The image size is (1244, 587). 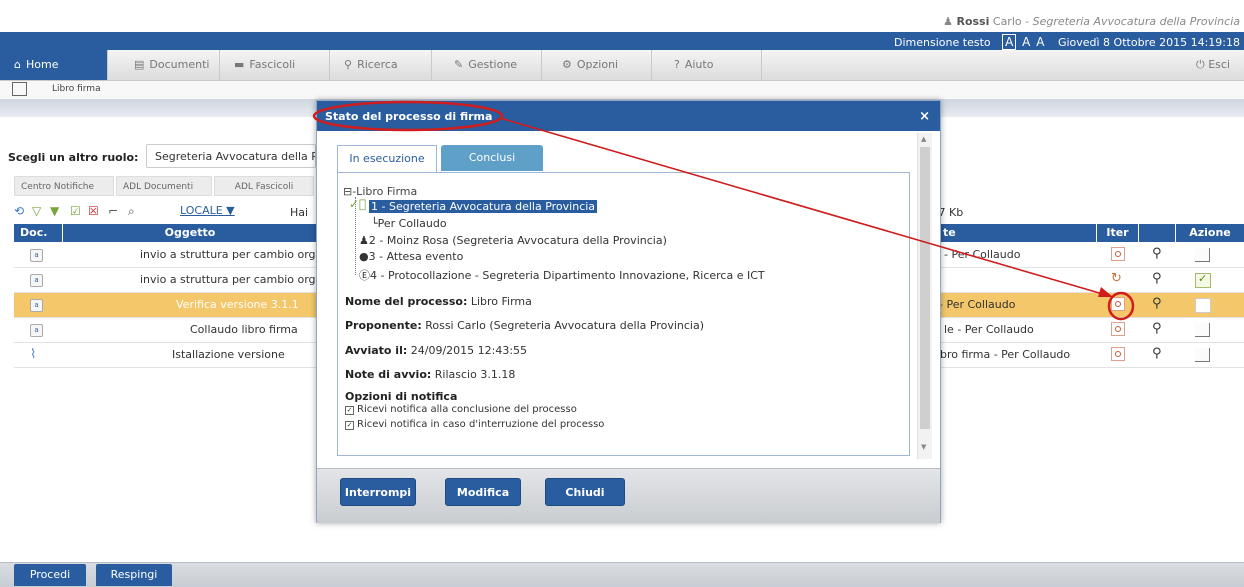 I want to click on power-icon: ⏻, so click(x=1202, y=64).